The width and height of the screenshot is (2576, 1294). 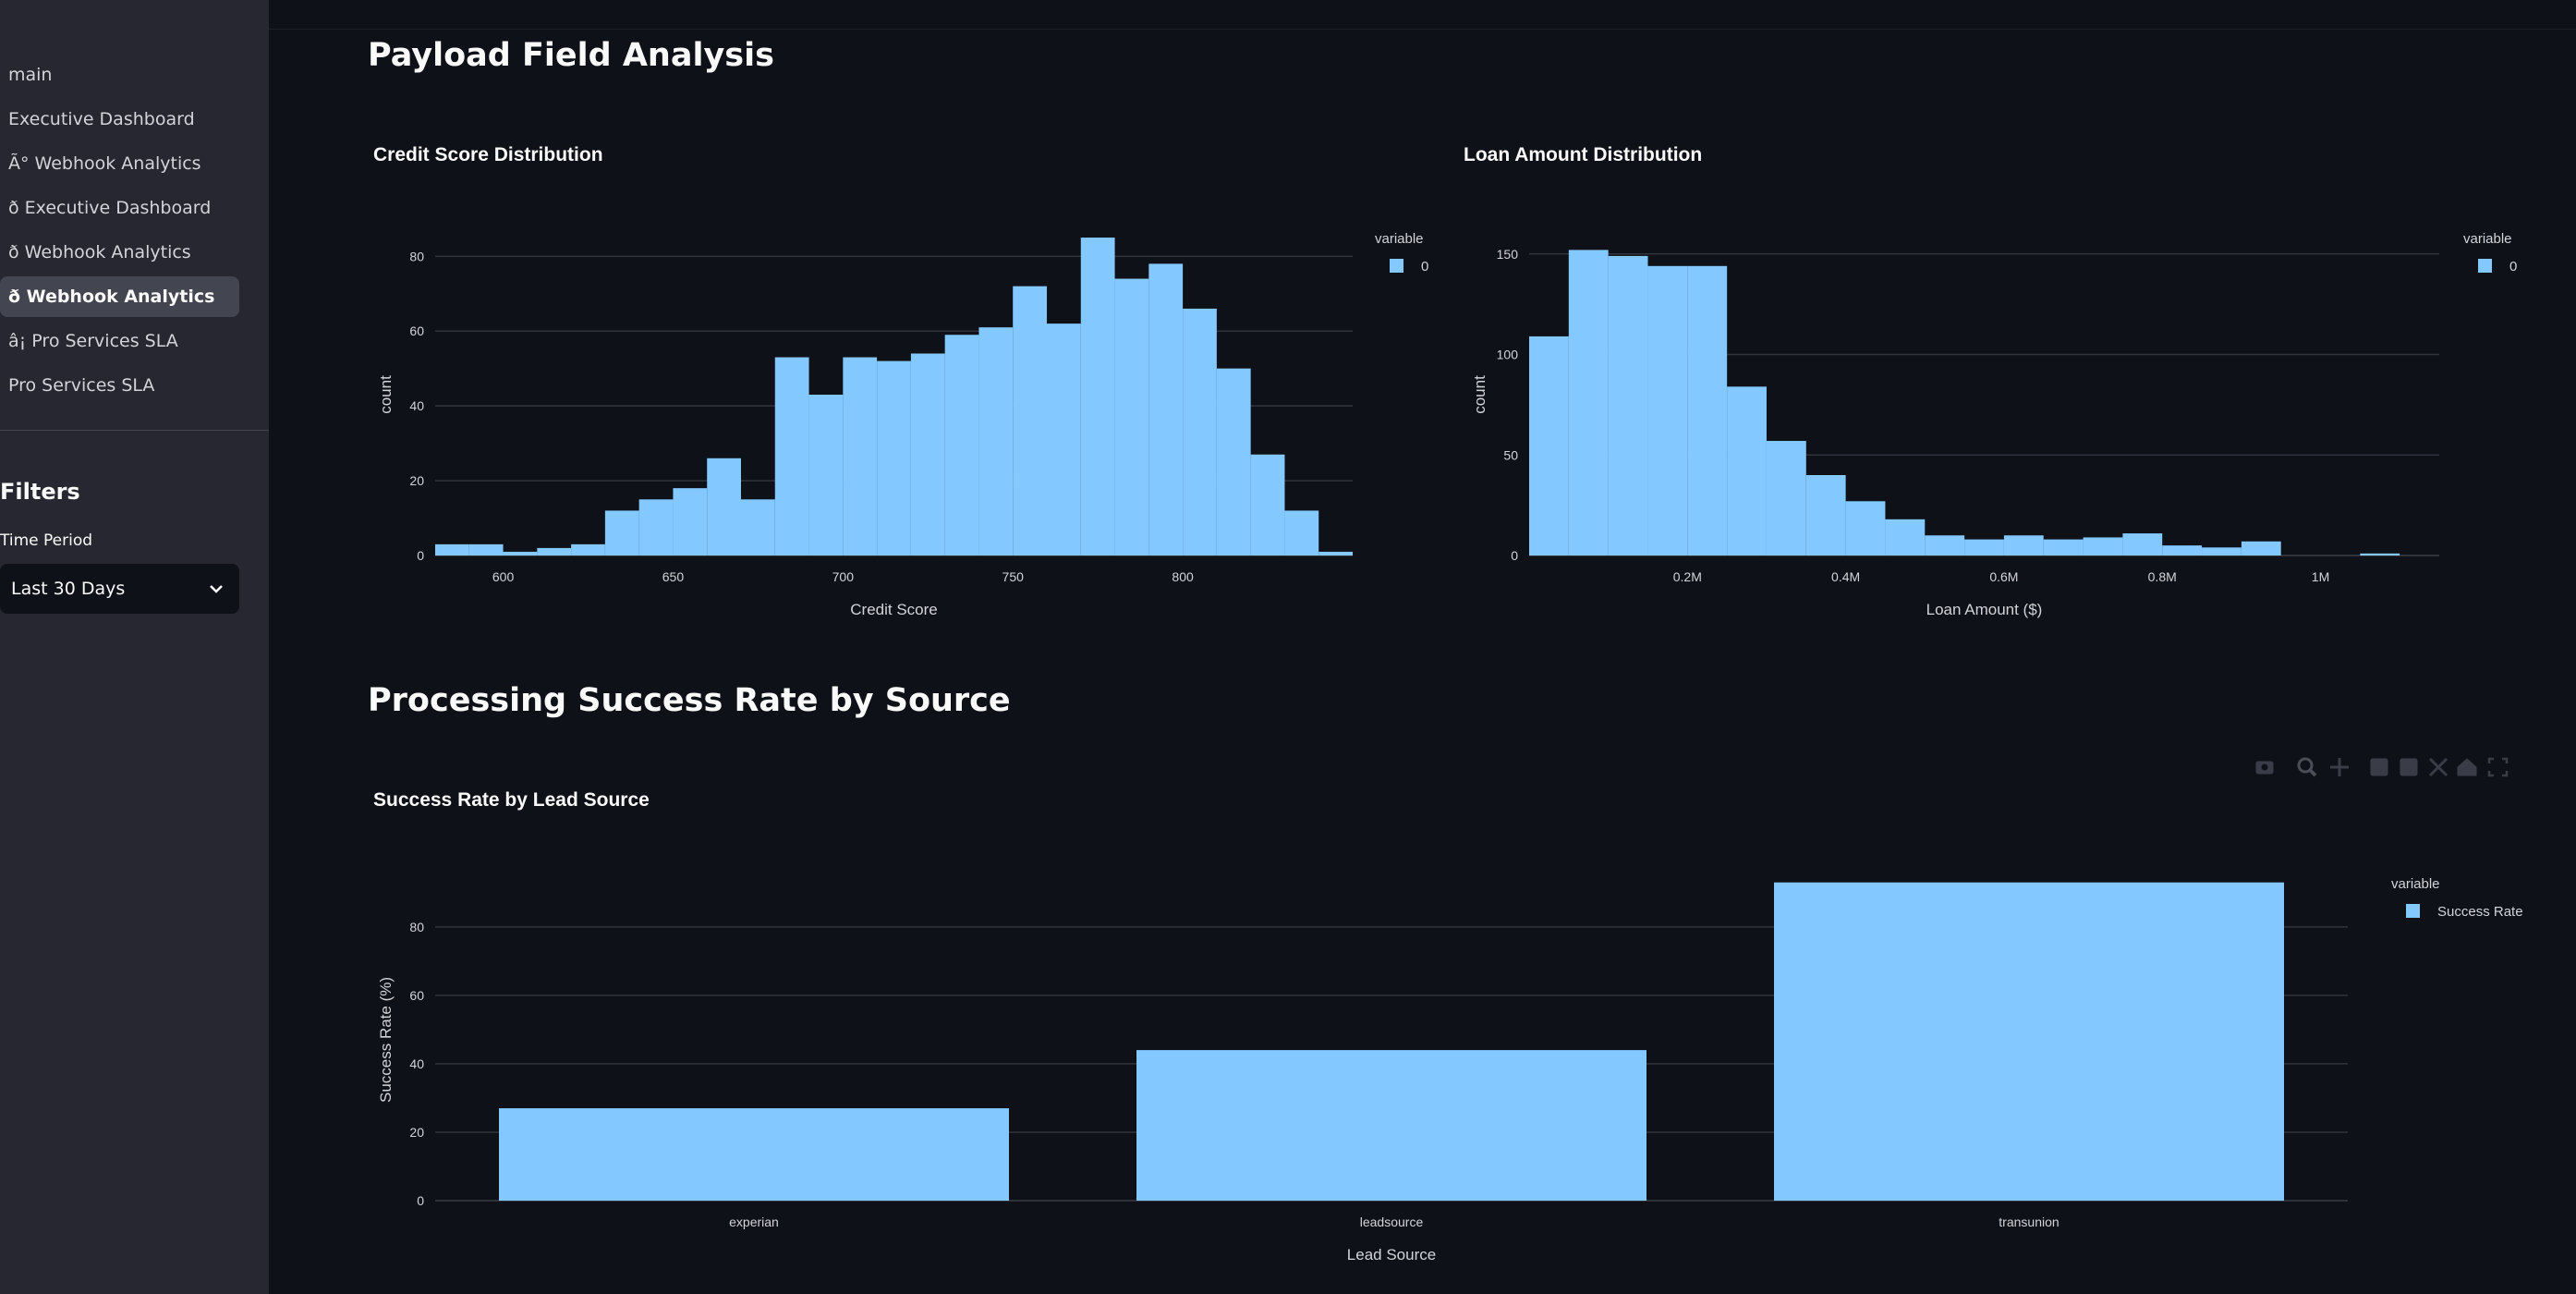 I want to click on x-tick-label: 750, so click(x=1014, y=576).